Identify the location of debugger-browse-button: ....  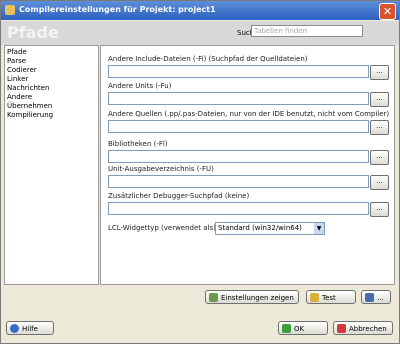
(379, 209).